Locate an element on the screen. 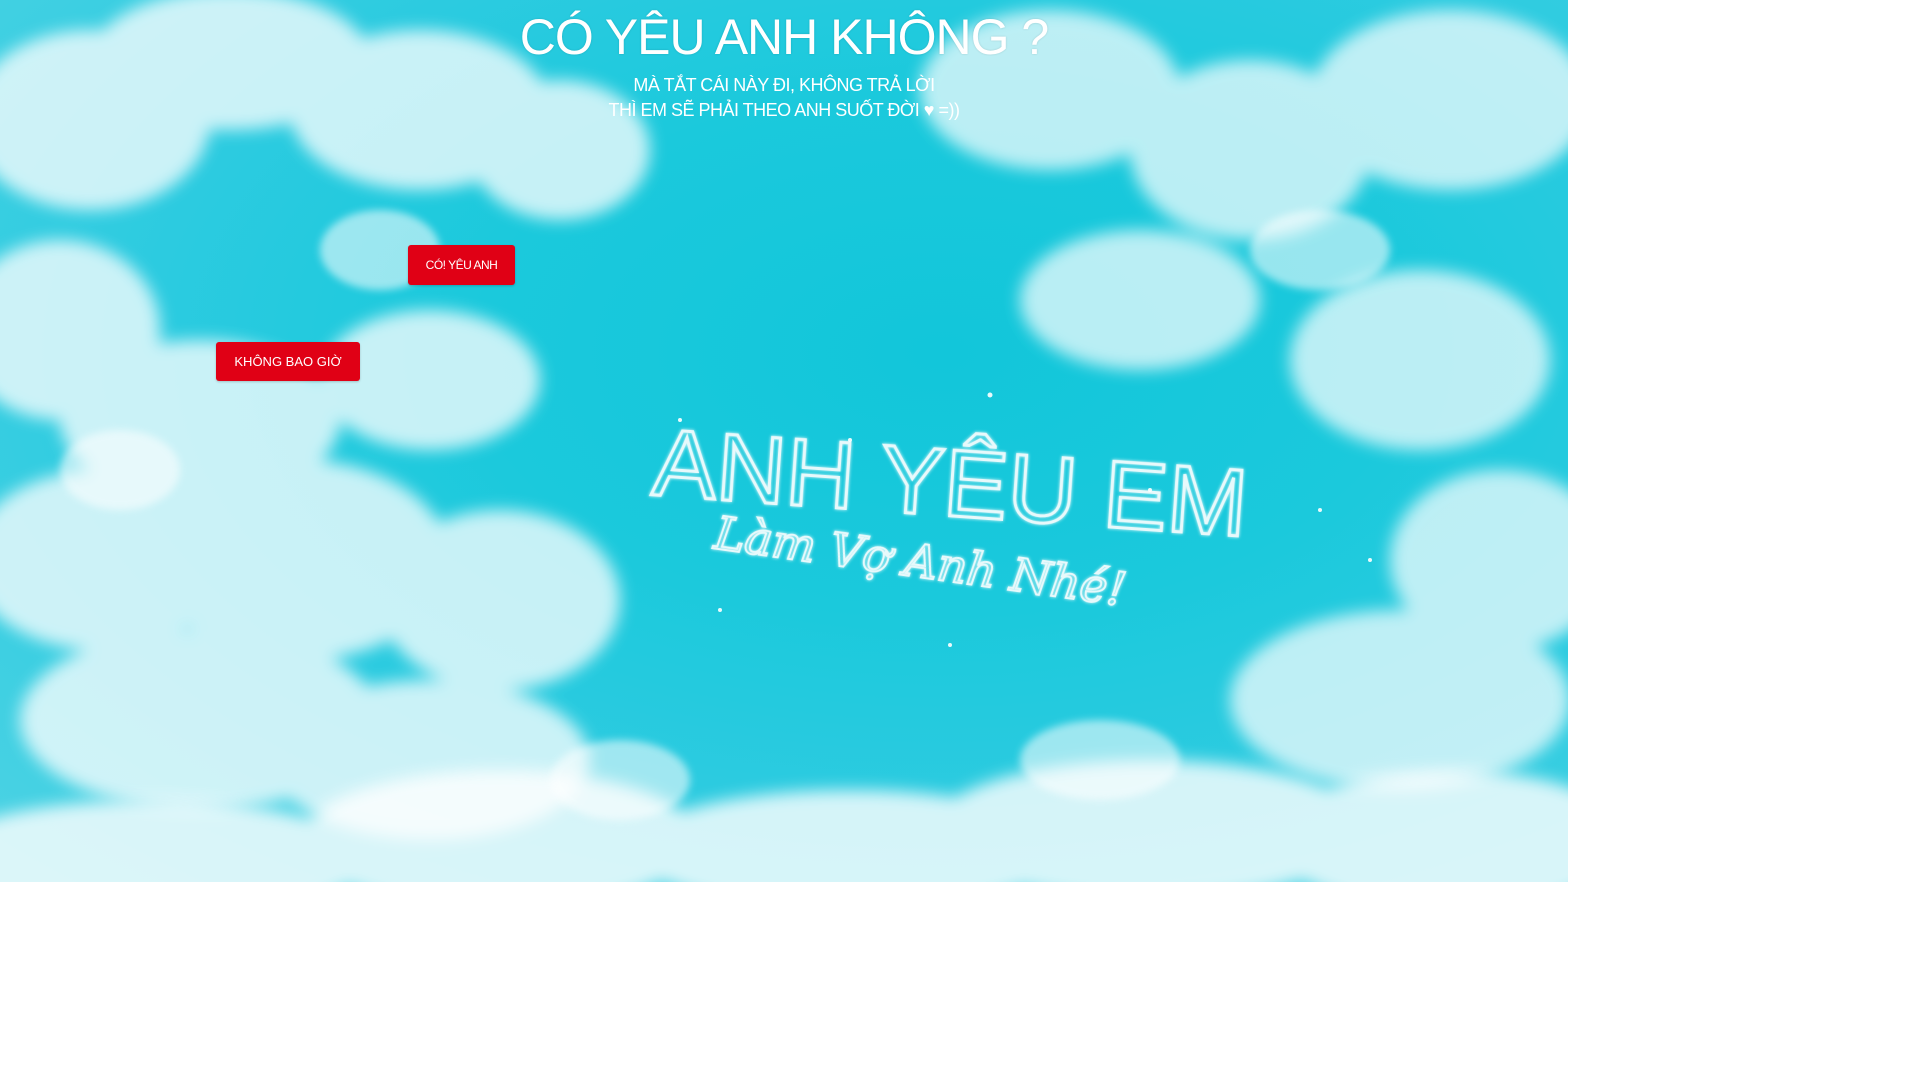  subtitle-line-2: THÌ EM SẼ PHẢI THEO ANH SUỐT ĐỜI ♥ =)) is located at coordinates (784, 110).